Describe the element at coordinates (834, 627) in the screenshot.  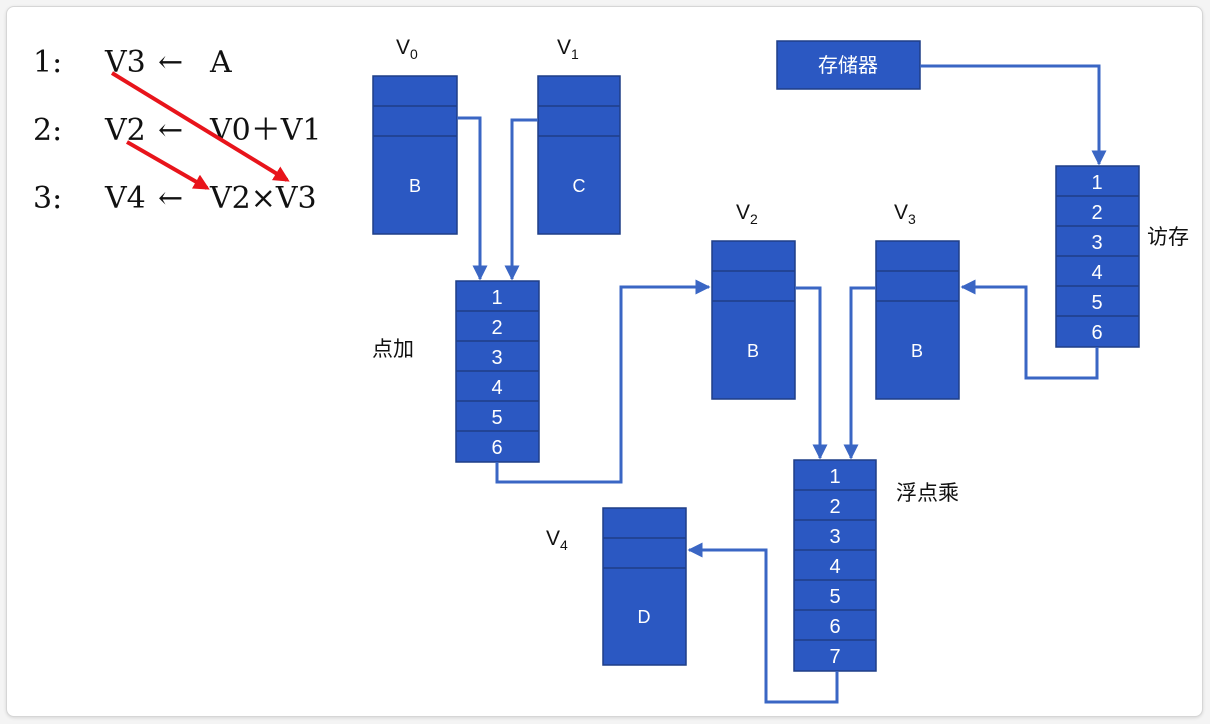
I see `mul-stage: 6` at that location.